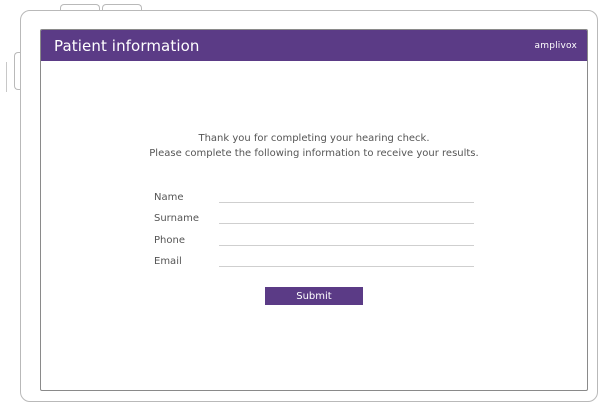 Image resolution: width=600 pixels, height=405 pixels. Describe the element at coordinates (168, 261) in the screenshot. I see `email-label: Email` at that location.